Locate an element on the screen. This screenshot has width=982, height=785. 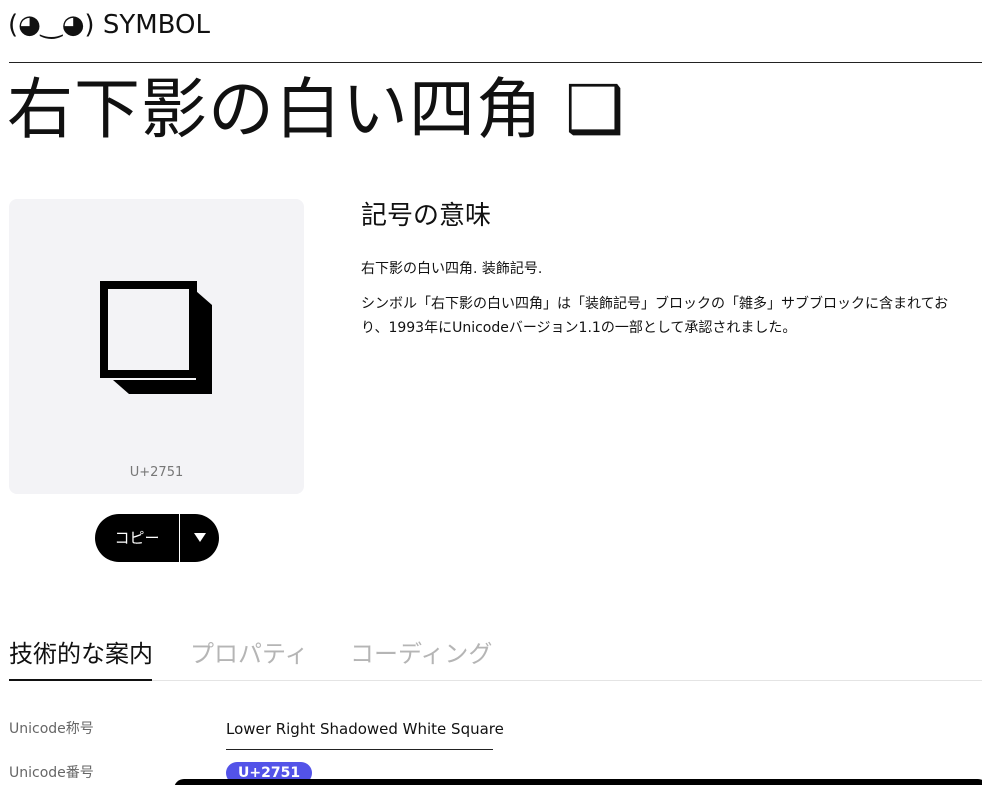
tab-technical: 技術的な案内 is located at coordinates (81, 656).